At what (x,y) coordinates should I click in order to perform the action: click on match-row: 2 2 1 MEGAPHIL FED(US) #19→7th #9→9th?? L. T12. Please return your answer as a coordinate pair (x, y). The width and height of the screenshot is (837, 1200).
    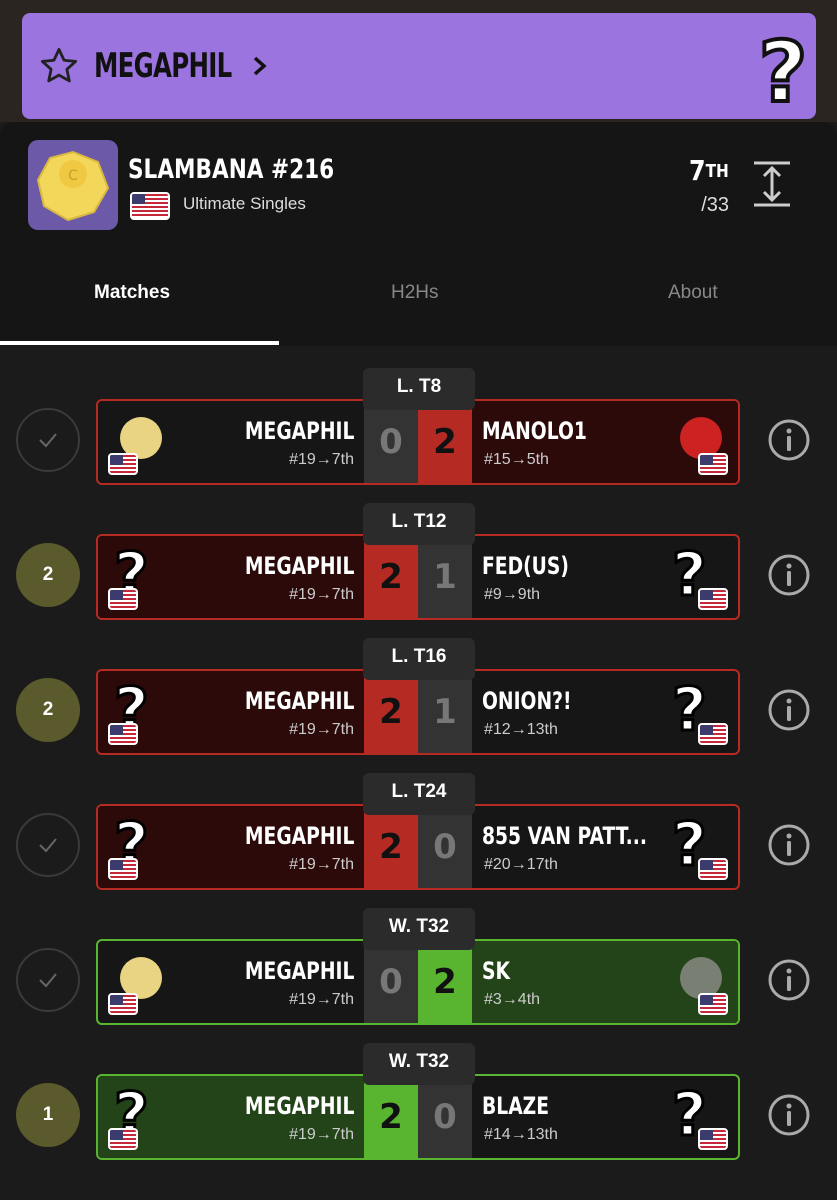
    Looking at the image, I should click on (418, 563).